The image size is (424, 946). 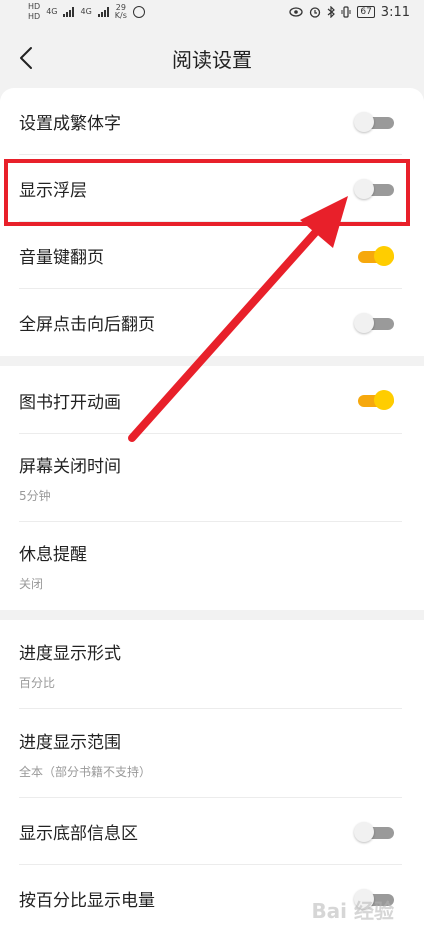 I want to click on network-type-1: HD, so click(x=34, y=6).